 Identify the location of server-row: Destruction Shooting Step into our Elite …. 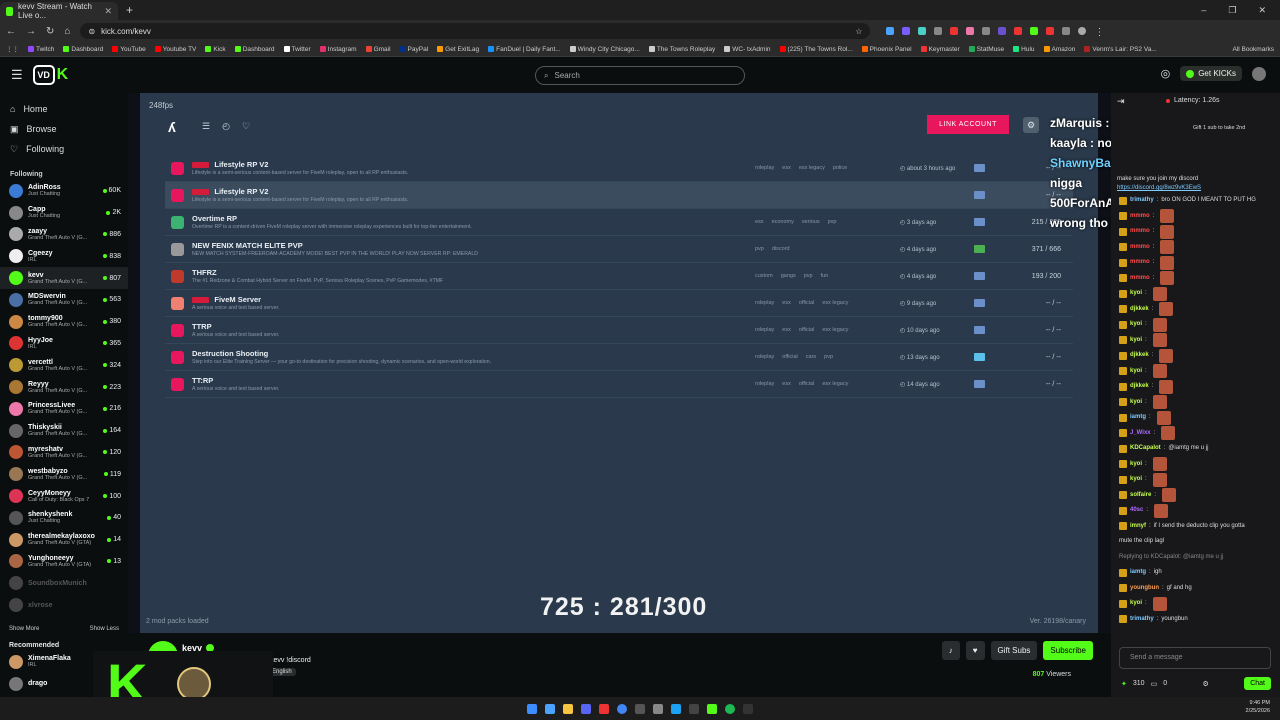
(619, 357).